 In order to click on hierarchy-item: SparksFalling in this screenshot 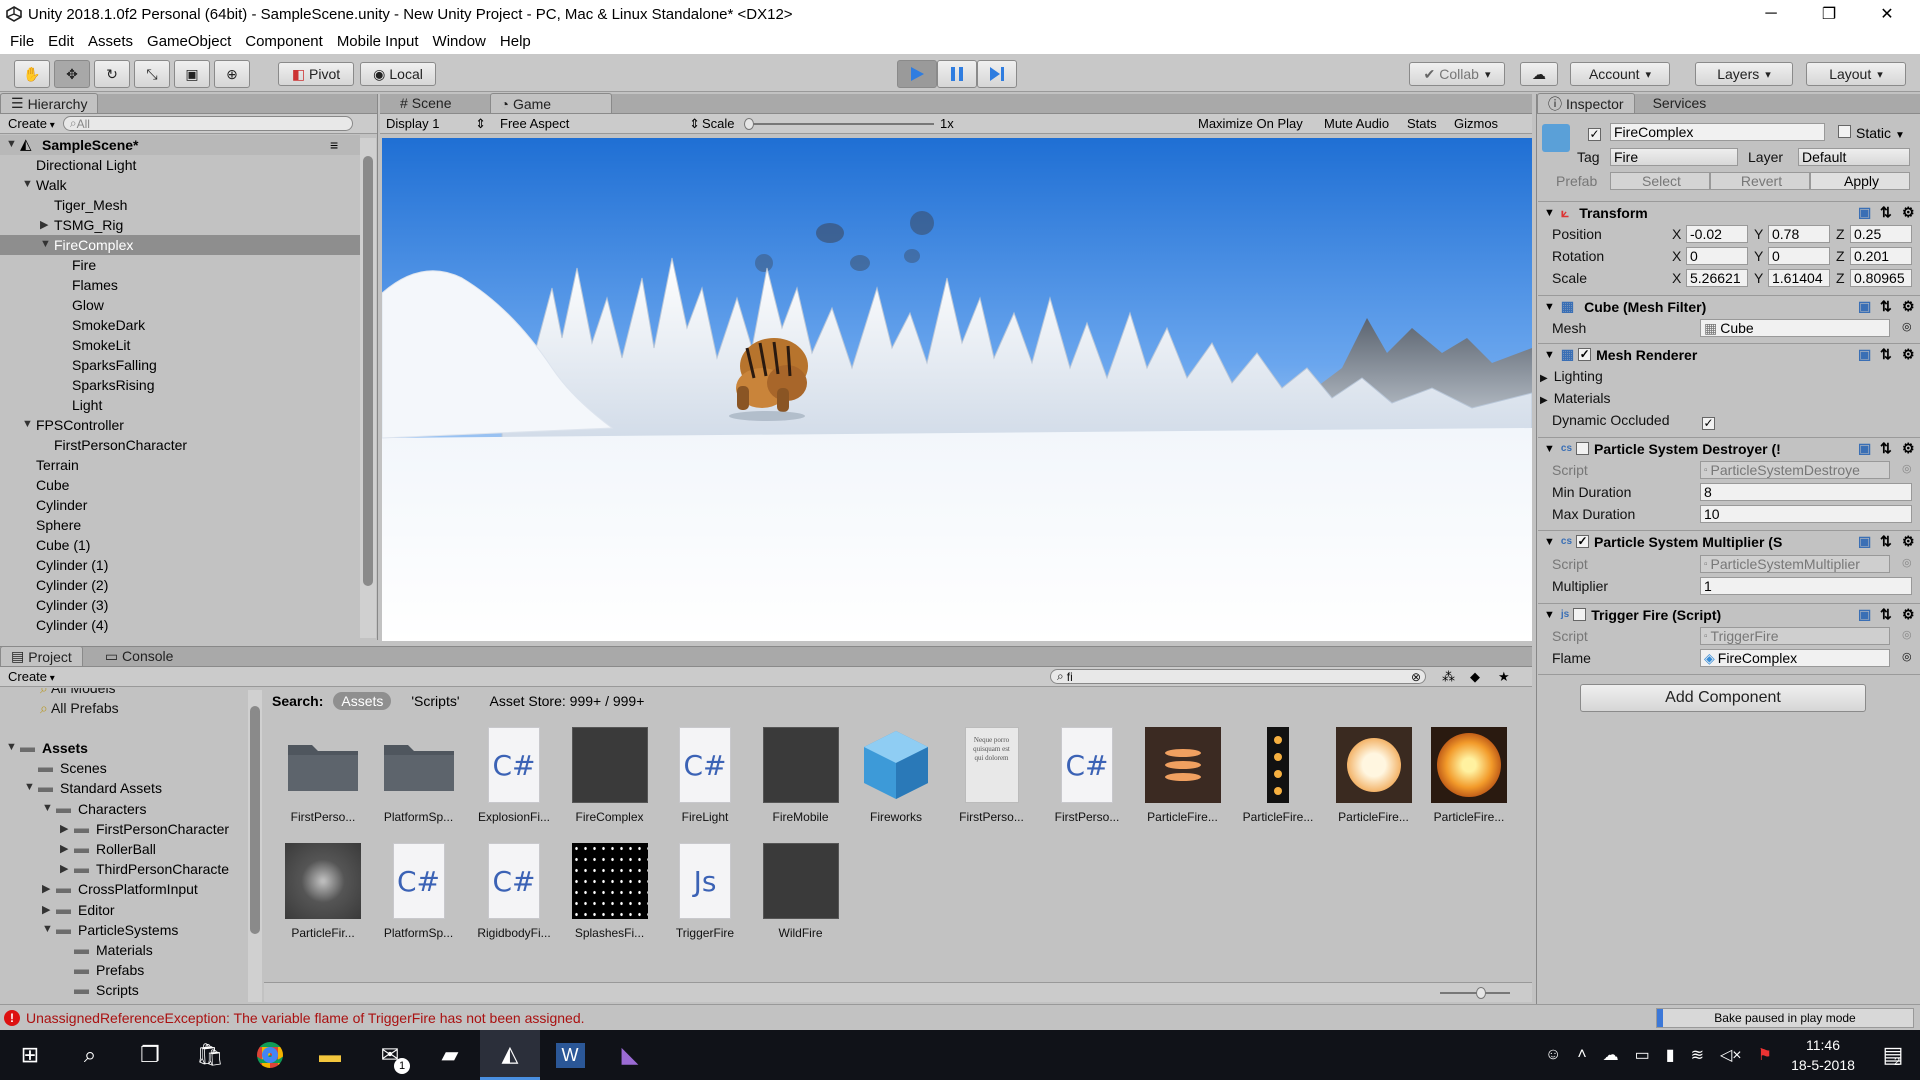, I will do `click(180, 365)`.